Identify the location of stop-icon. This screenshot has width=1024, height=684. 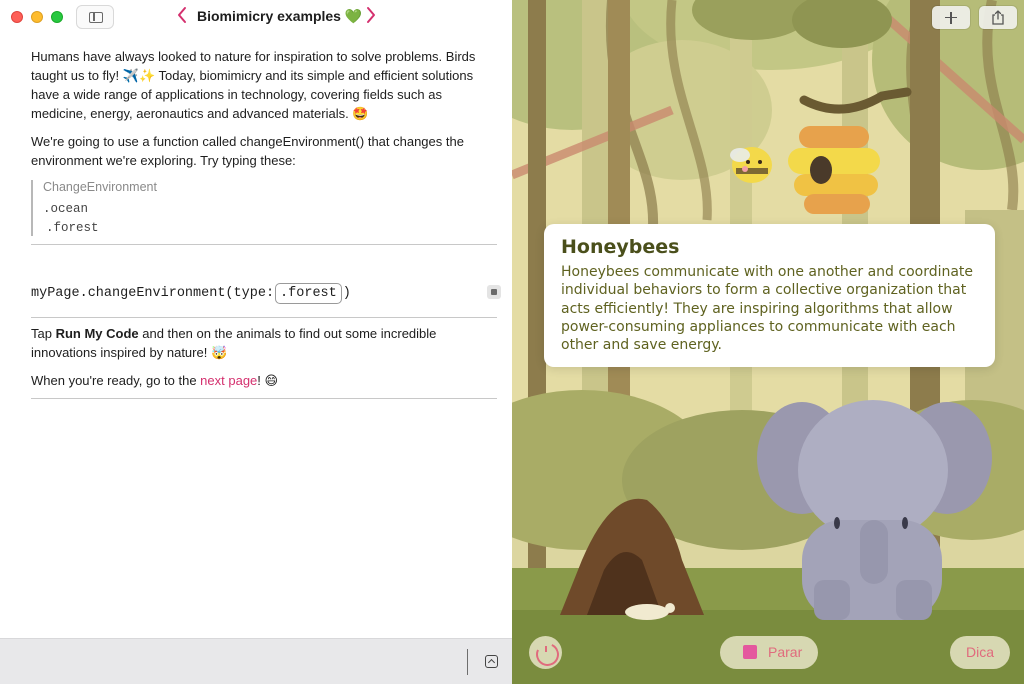
(750, 652).